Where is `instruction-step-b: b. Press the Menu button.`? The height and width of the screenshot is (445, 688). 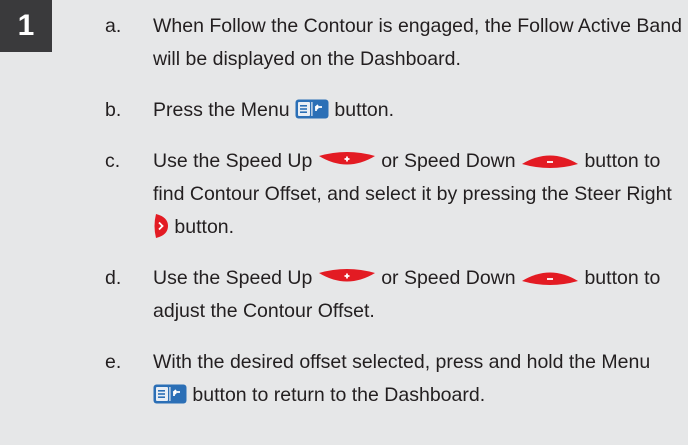 instruction-step-b: b. Press the Menu button. is located at coordinates (395, 110).